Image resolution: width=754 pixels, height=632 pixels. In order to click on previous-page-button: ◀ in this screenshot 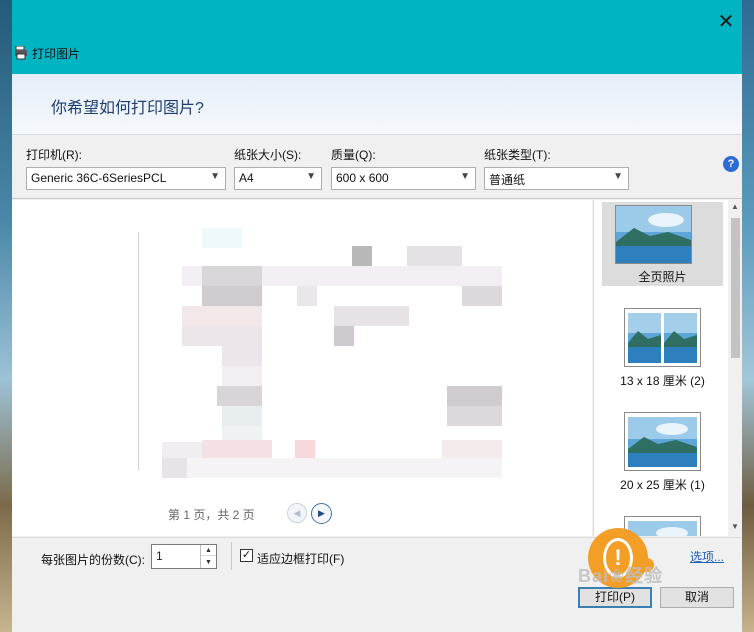, I will do `click(297, 513)`.